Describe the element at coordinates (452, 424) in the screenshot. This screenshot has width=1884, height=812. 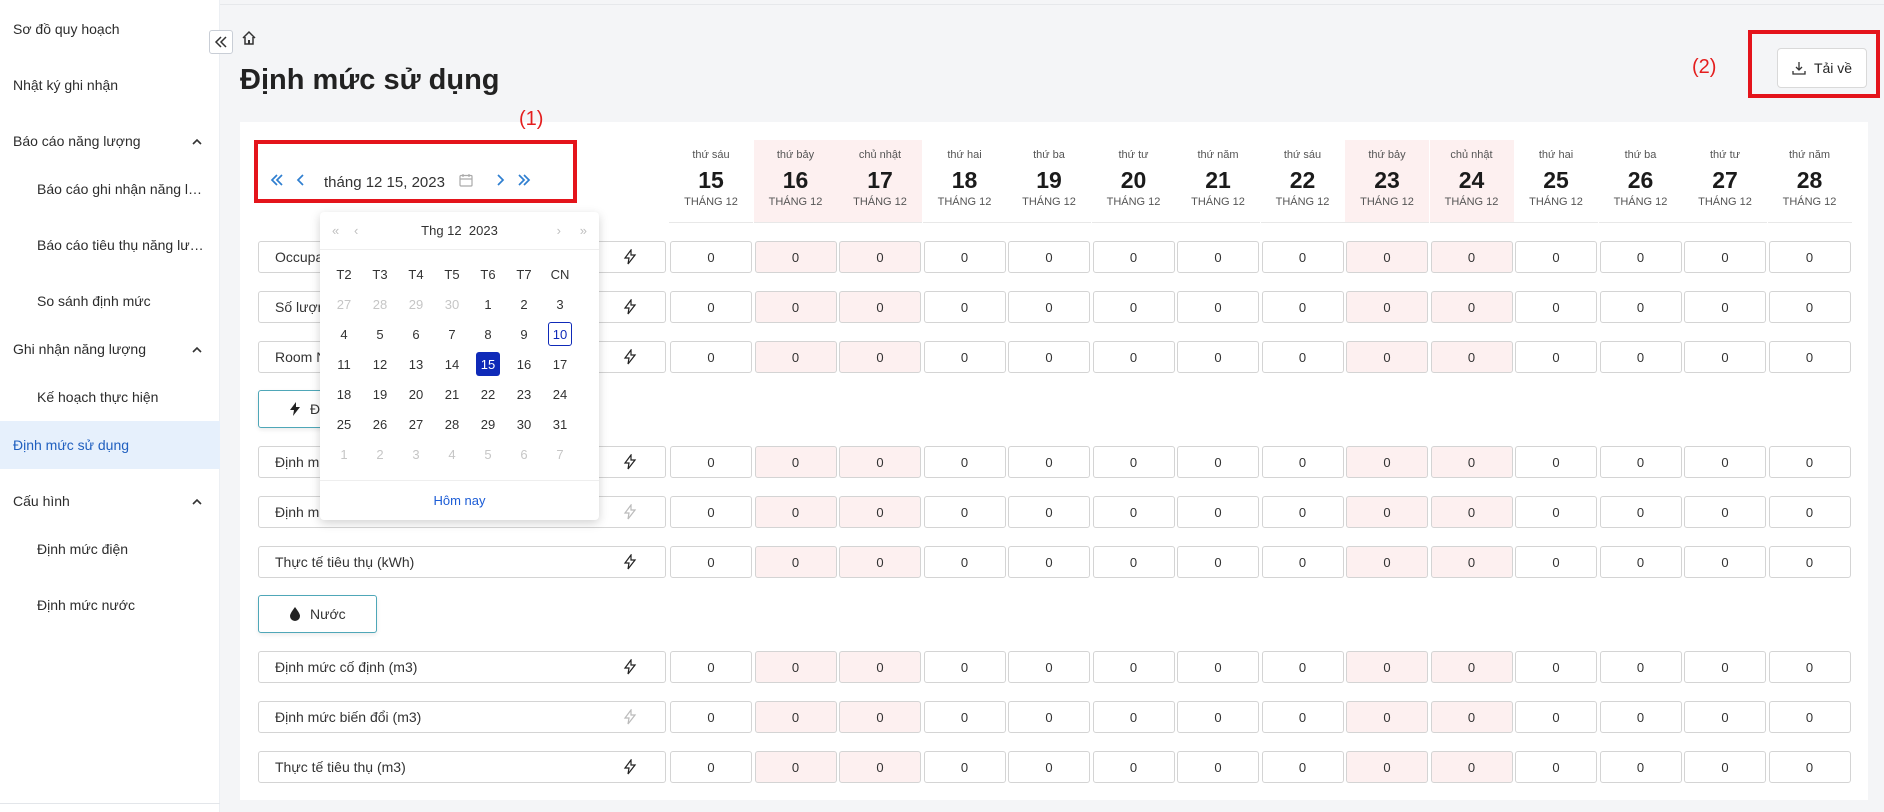
I see `calendar-day: 28` at that location.